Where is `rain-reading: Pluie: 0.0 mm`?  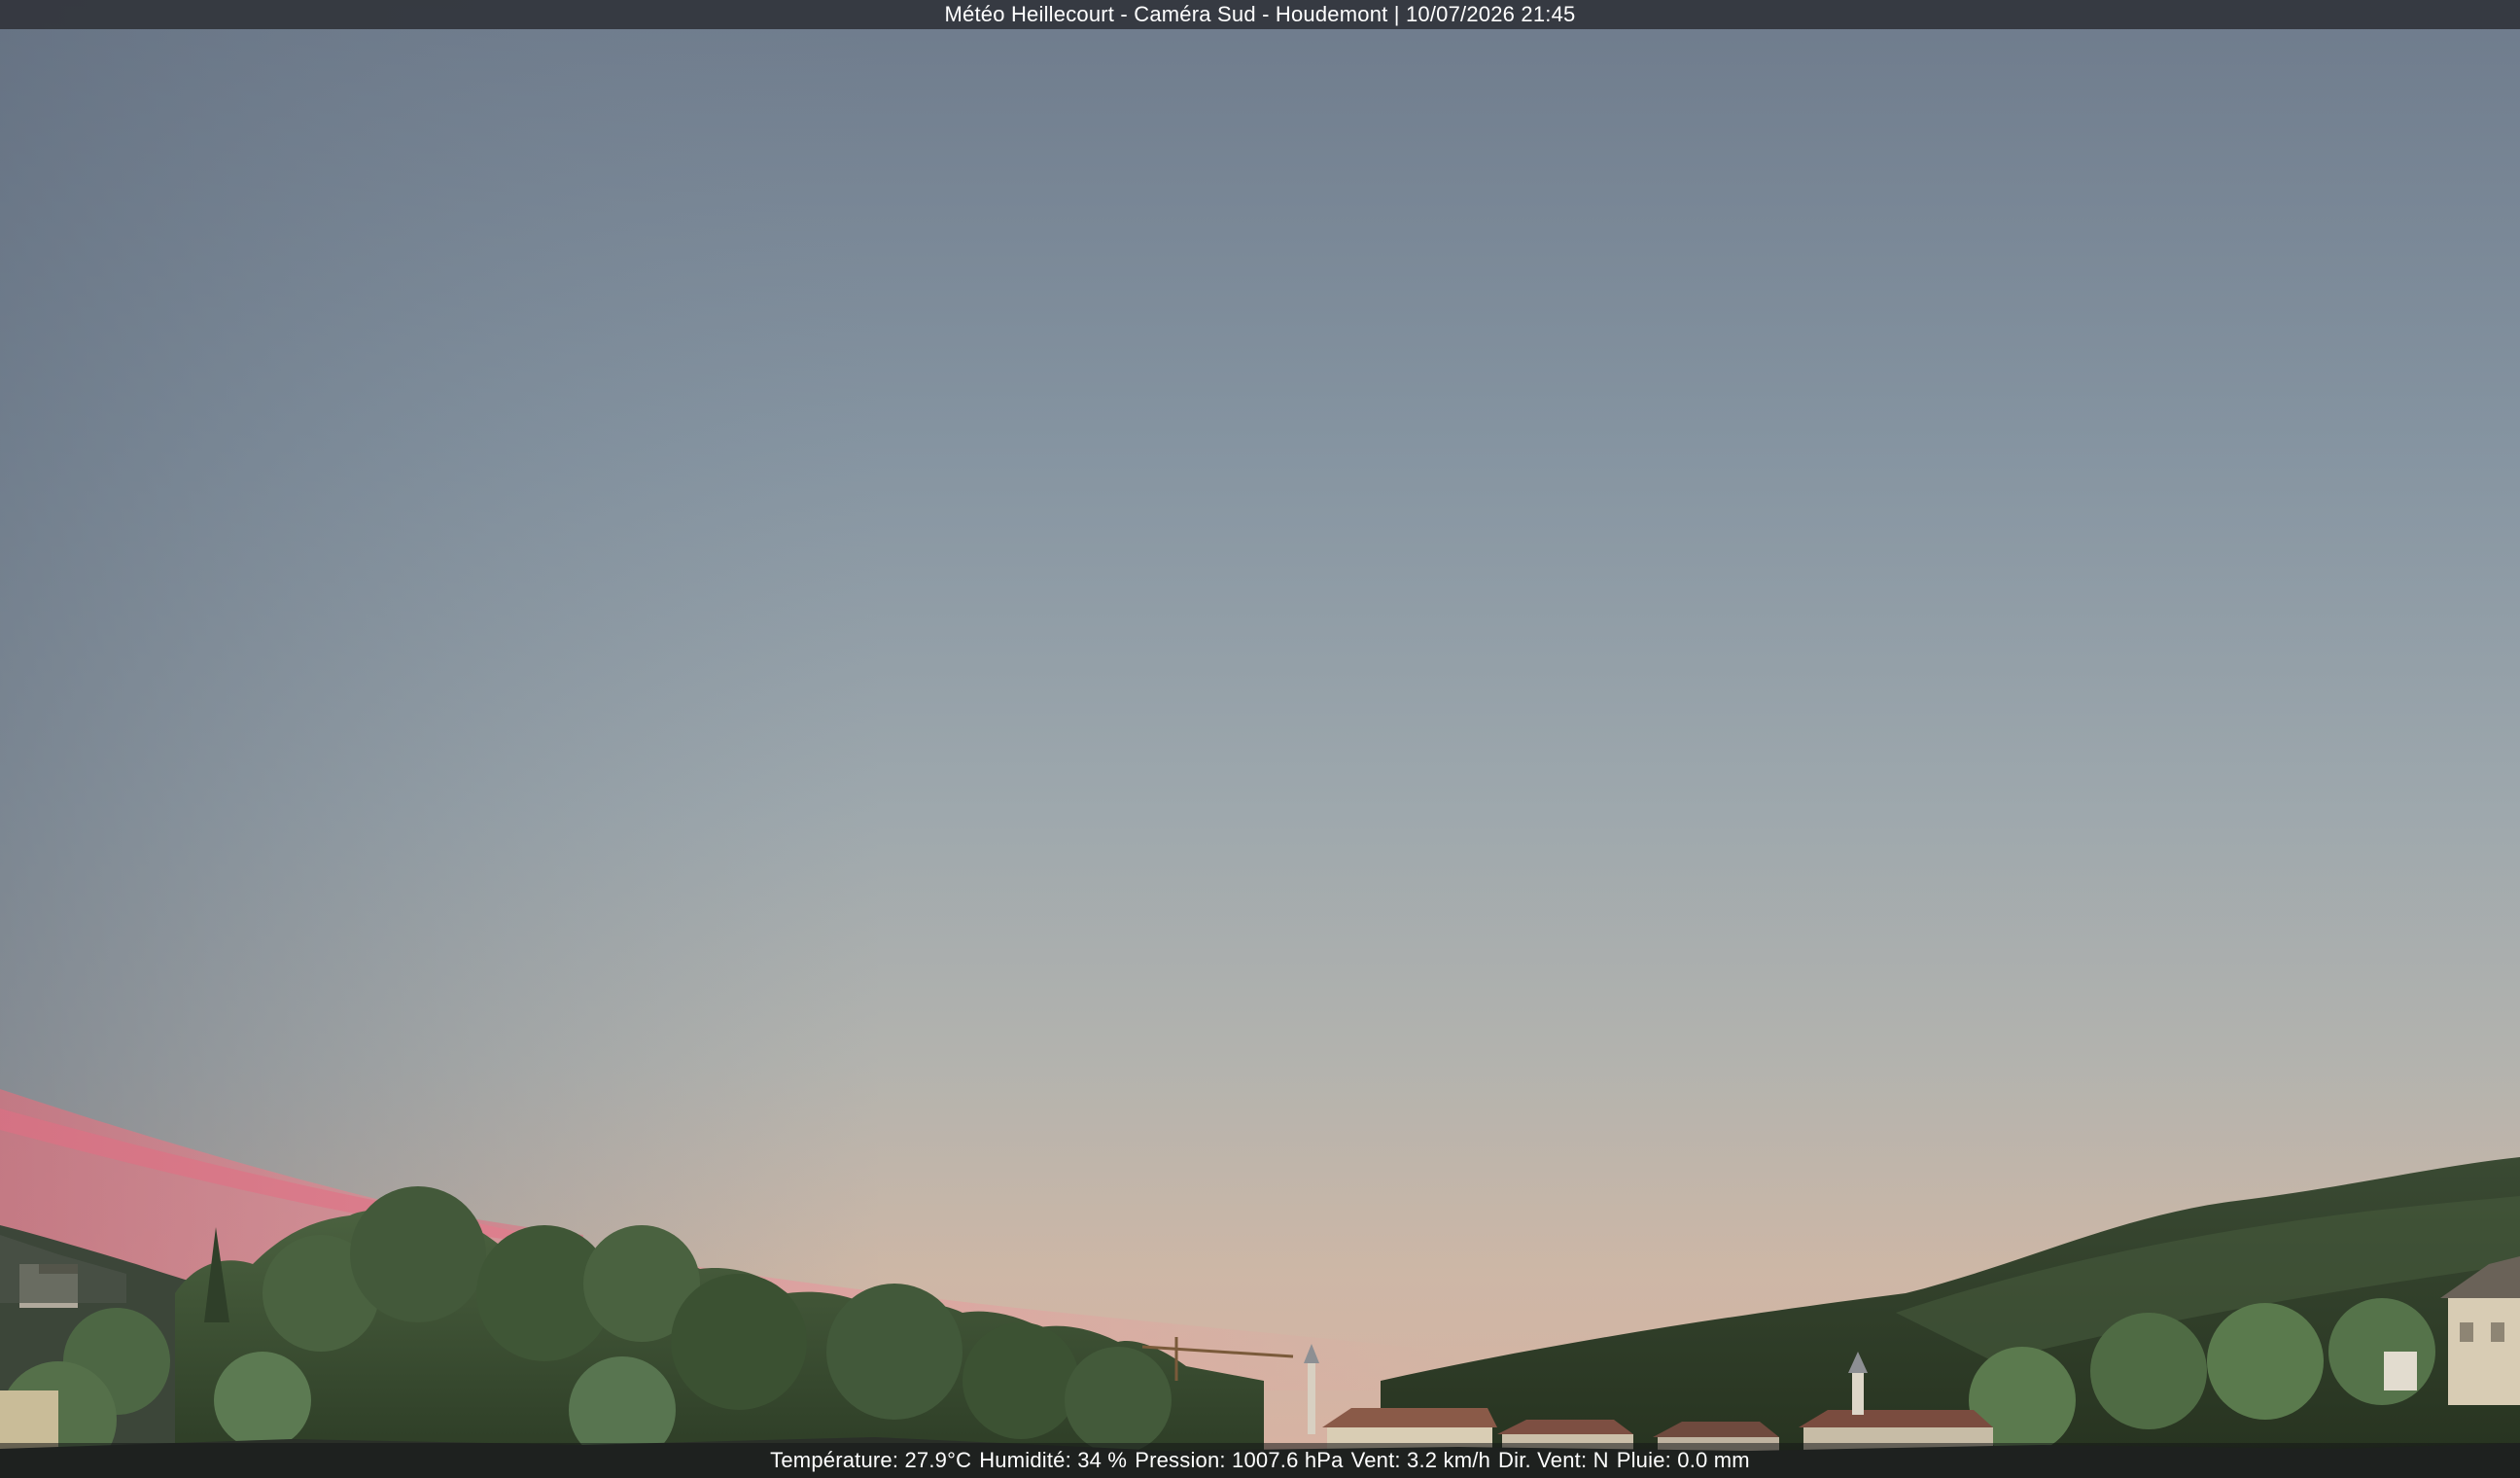
rain-reading: Pluie: 0.0 mm is located at coordinates (1683, 1460).